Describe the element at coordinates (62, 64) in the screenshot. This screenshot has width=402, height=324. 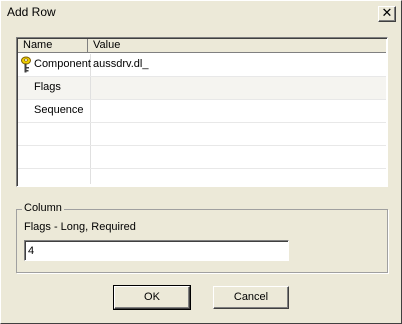
I see `grid-cell-name-text: Component` at that location.